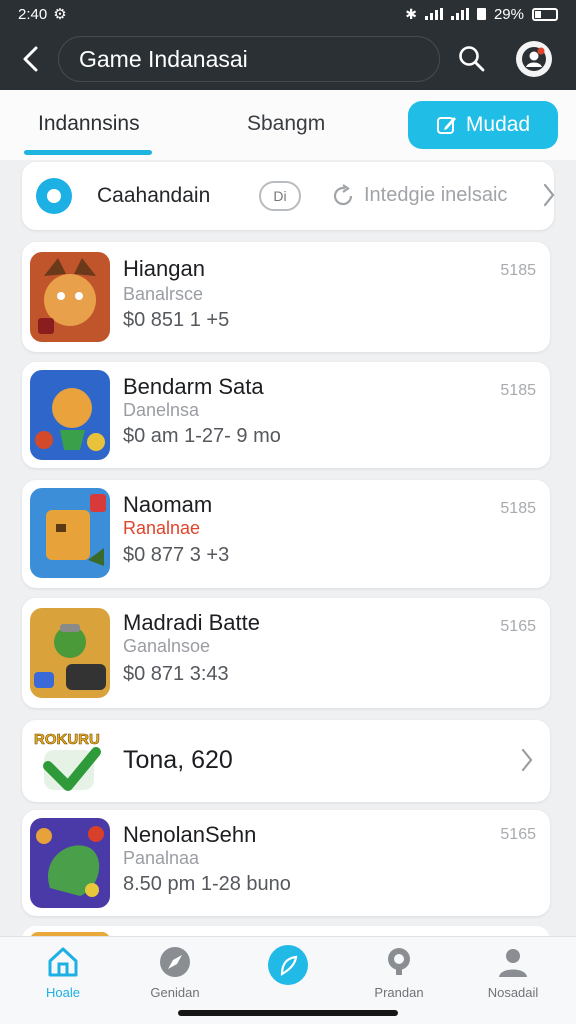 The image size is (576, 1024). Describe the element at coordinates (161, 410) in the screenshot. I see `game-subtitle: Danelnsa` at that location.